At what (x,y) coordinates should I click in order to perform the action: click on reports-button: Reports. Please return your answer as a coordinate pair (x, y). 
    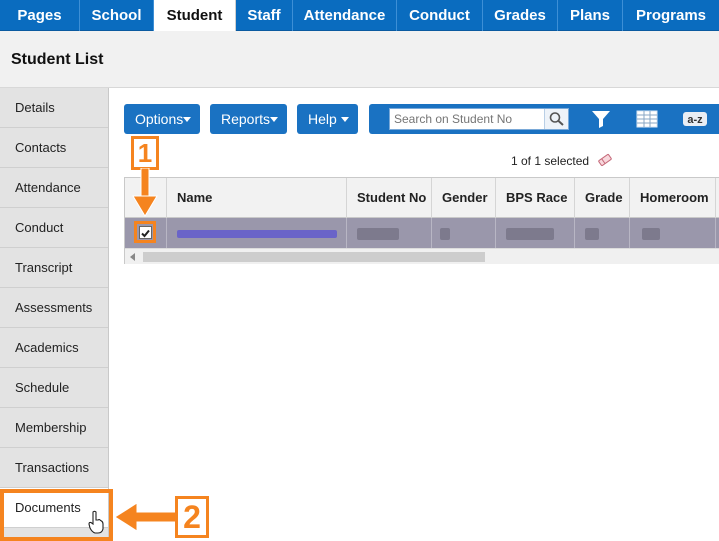
    Looking at the image, I should click on (248, 119).